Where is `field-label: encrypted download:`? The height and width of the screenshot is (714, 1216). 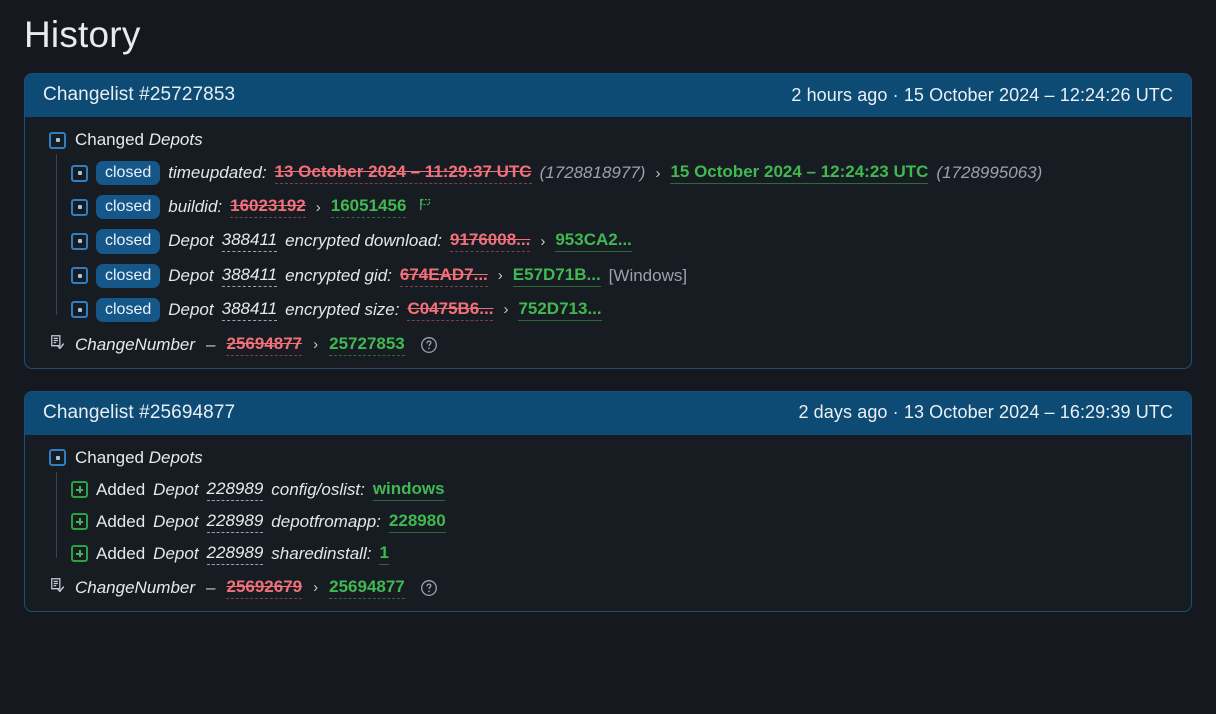
field-label: encrypted download: is located at coordinates (363, 241).